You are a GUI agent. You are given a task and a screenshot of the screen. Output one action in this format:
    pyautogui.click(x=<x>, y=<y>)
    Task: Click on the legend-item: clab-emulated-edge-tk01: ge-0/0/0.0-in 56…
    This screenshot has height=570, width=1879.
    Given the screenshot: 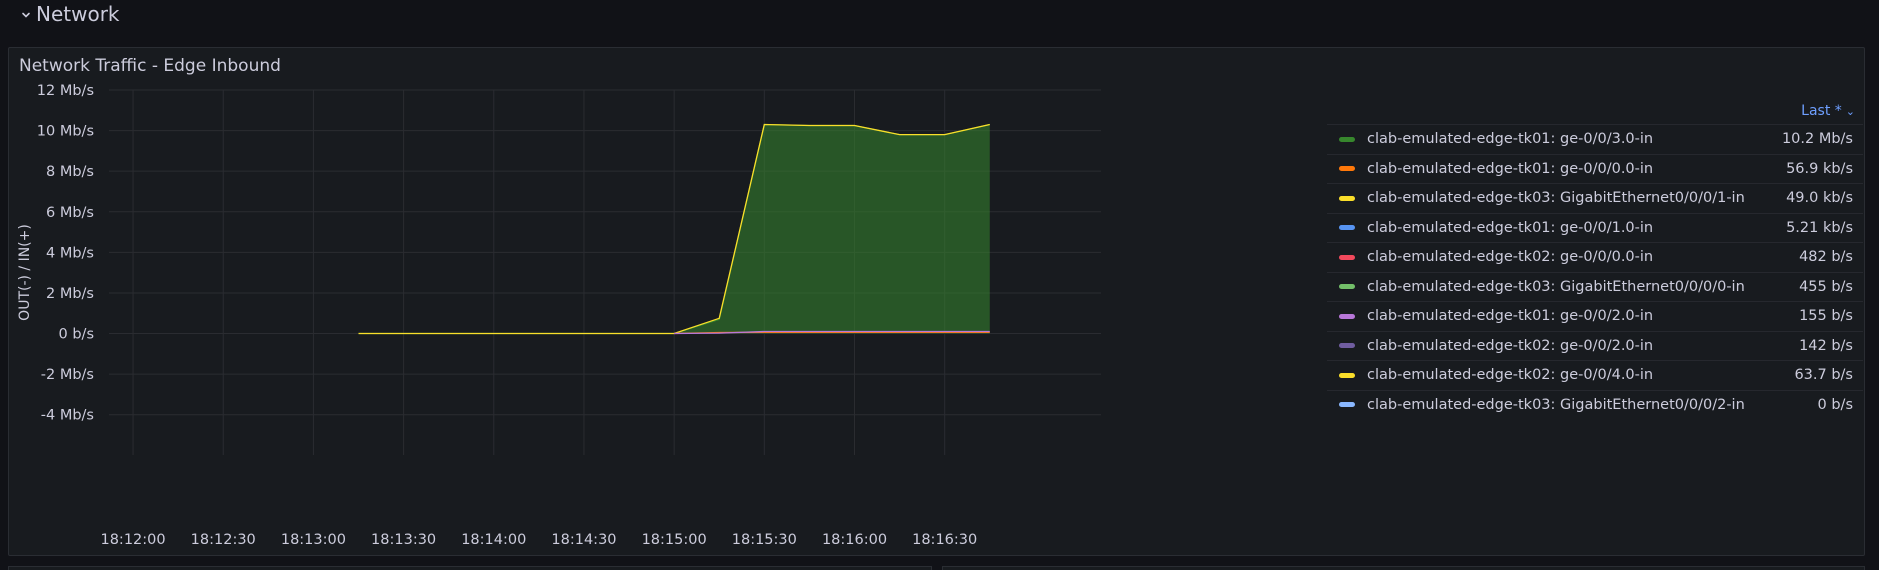 What is the action you would take?
    pyautogui.click(x=1595, y=168)
    